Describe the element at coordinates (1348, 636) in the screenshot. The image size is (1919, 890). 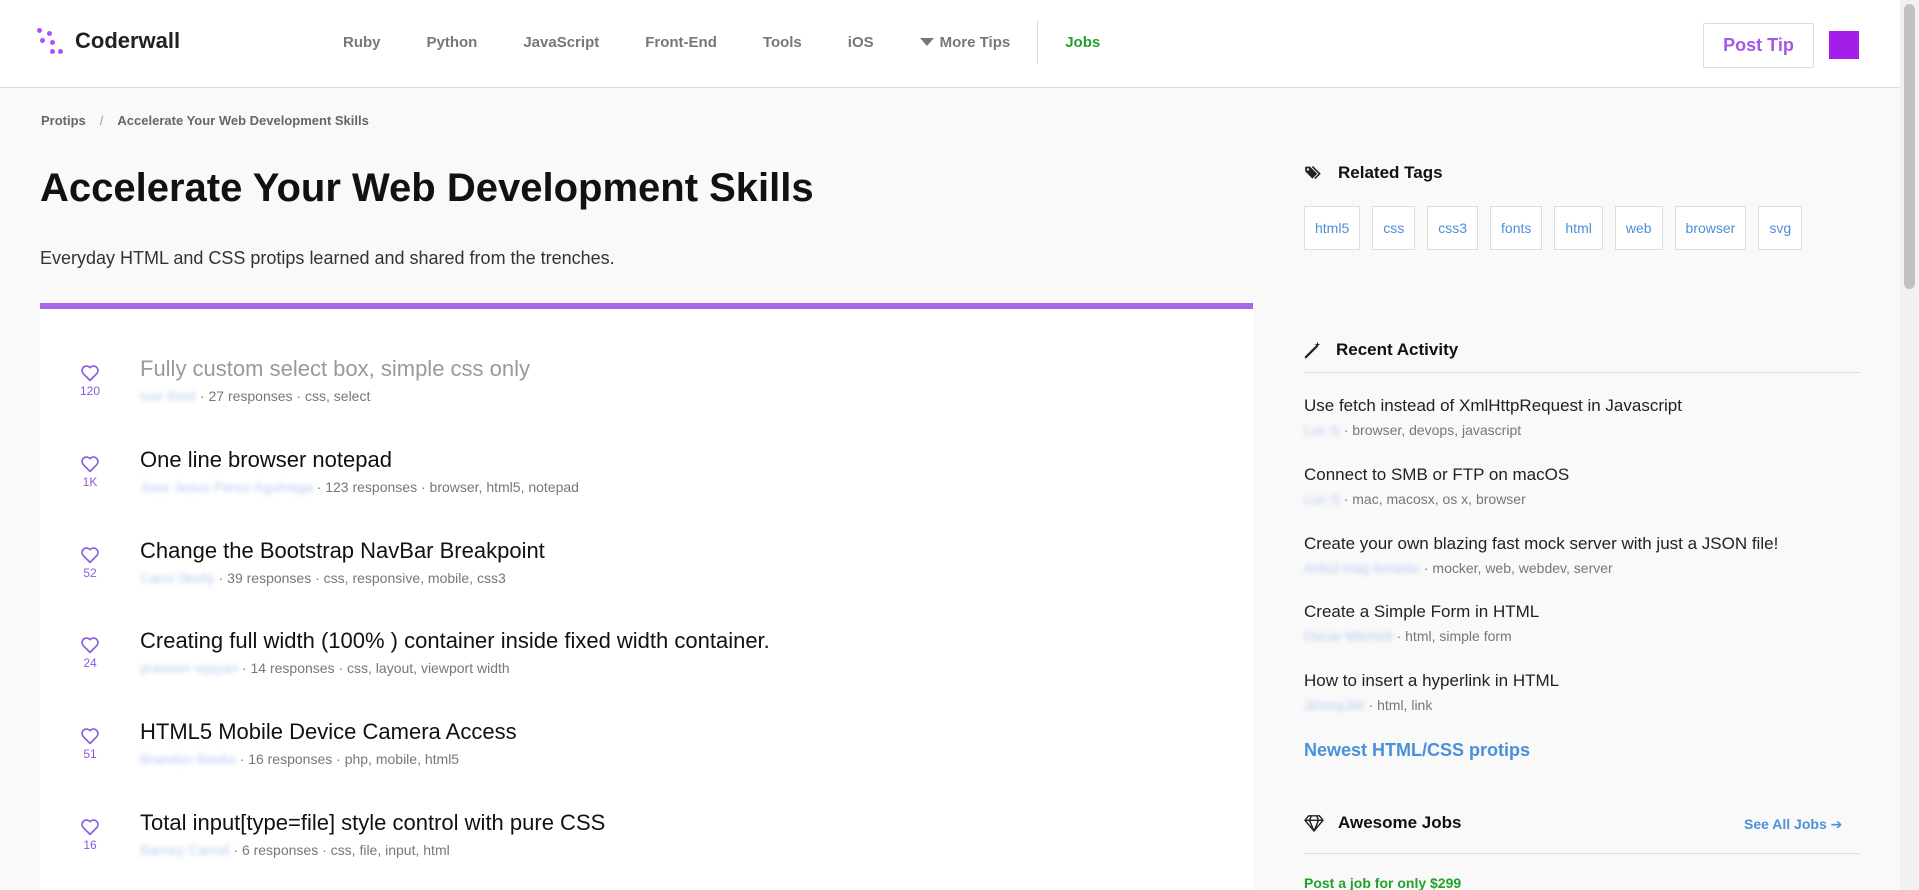
I see `activity-author: Oscar Mitchell` at that location.